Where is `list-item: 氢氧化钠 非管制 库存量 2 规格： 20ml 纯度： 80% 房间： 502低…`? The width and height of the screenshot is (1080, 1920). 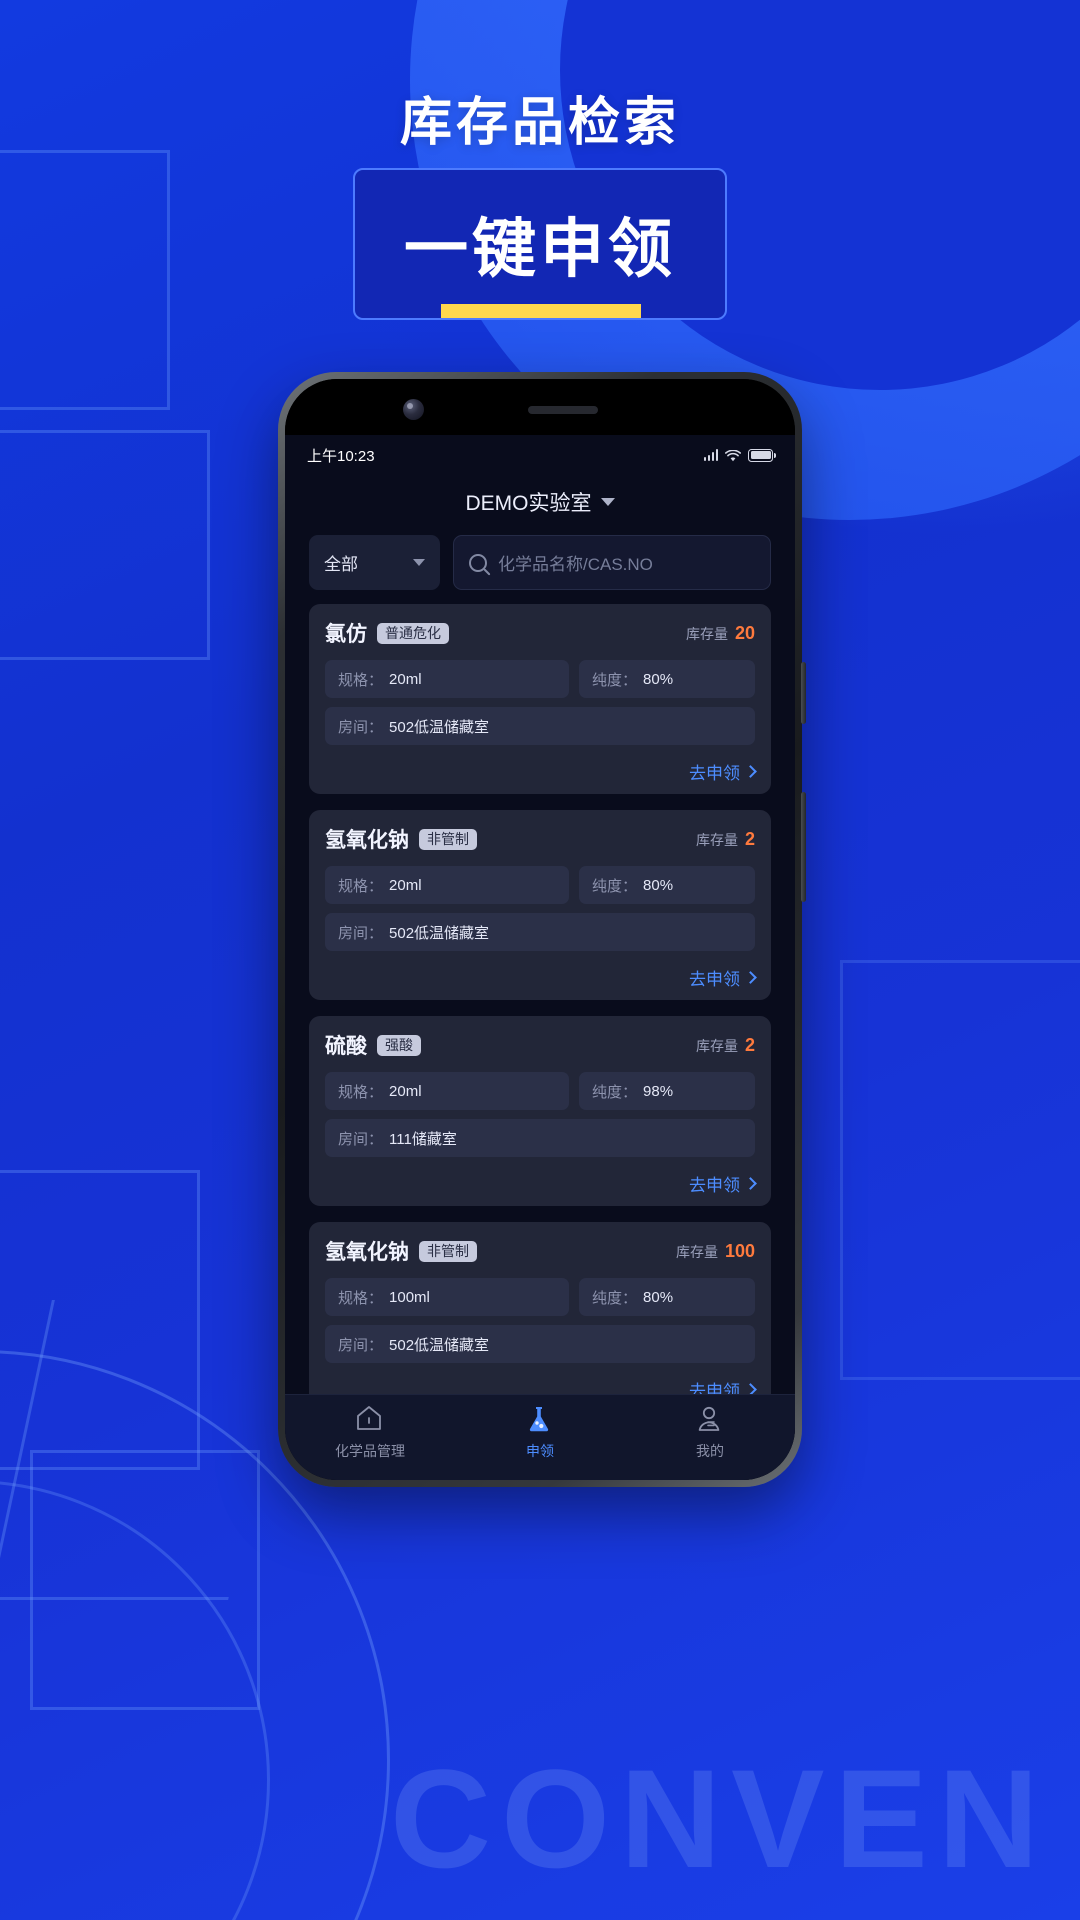
list-item: 氢氧化钠 非管制 库存量 2 规格： 20ml 纯度： 80% 房间： 502低… is located at coordinates (540, 905).